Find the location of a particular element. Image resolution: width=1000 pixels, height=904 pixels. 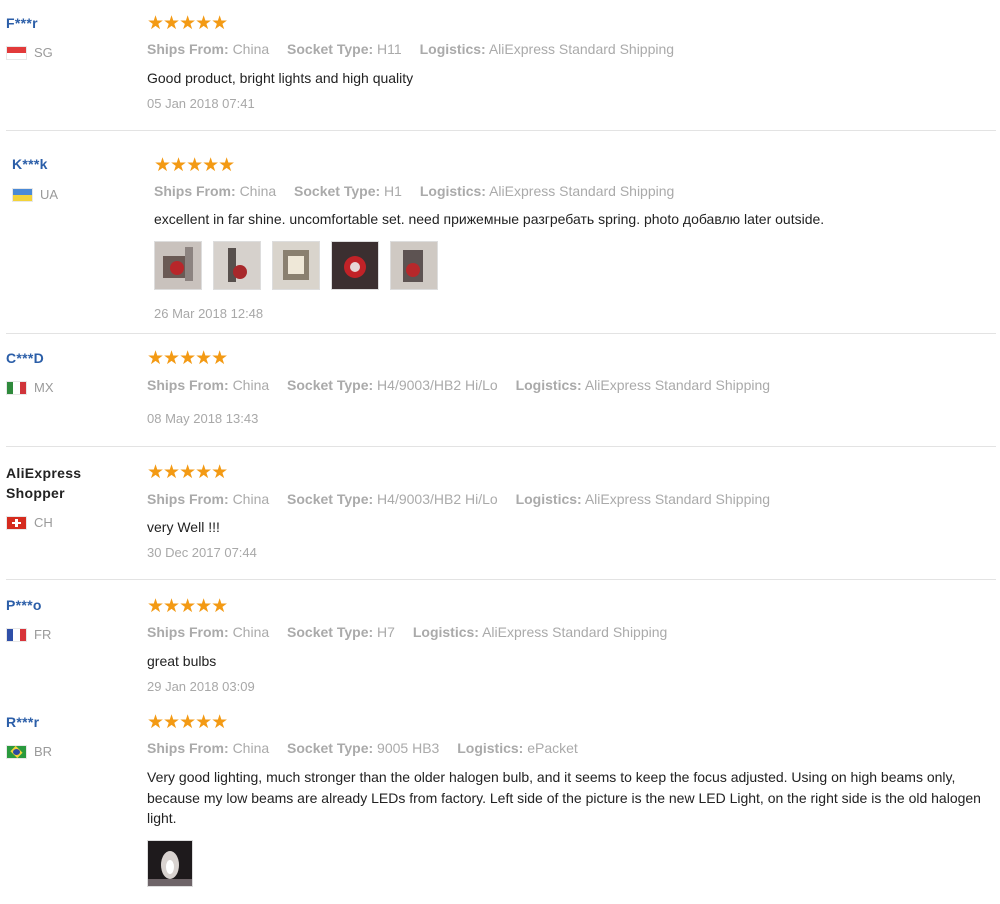

reviewer-name: C***D is located at coordinates (25, 358).